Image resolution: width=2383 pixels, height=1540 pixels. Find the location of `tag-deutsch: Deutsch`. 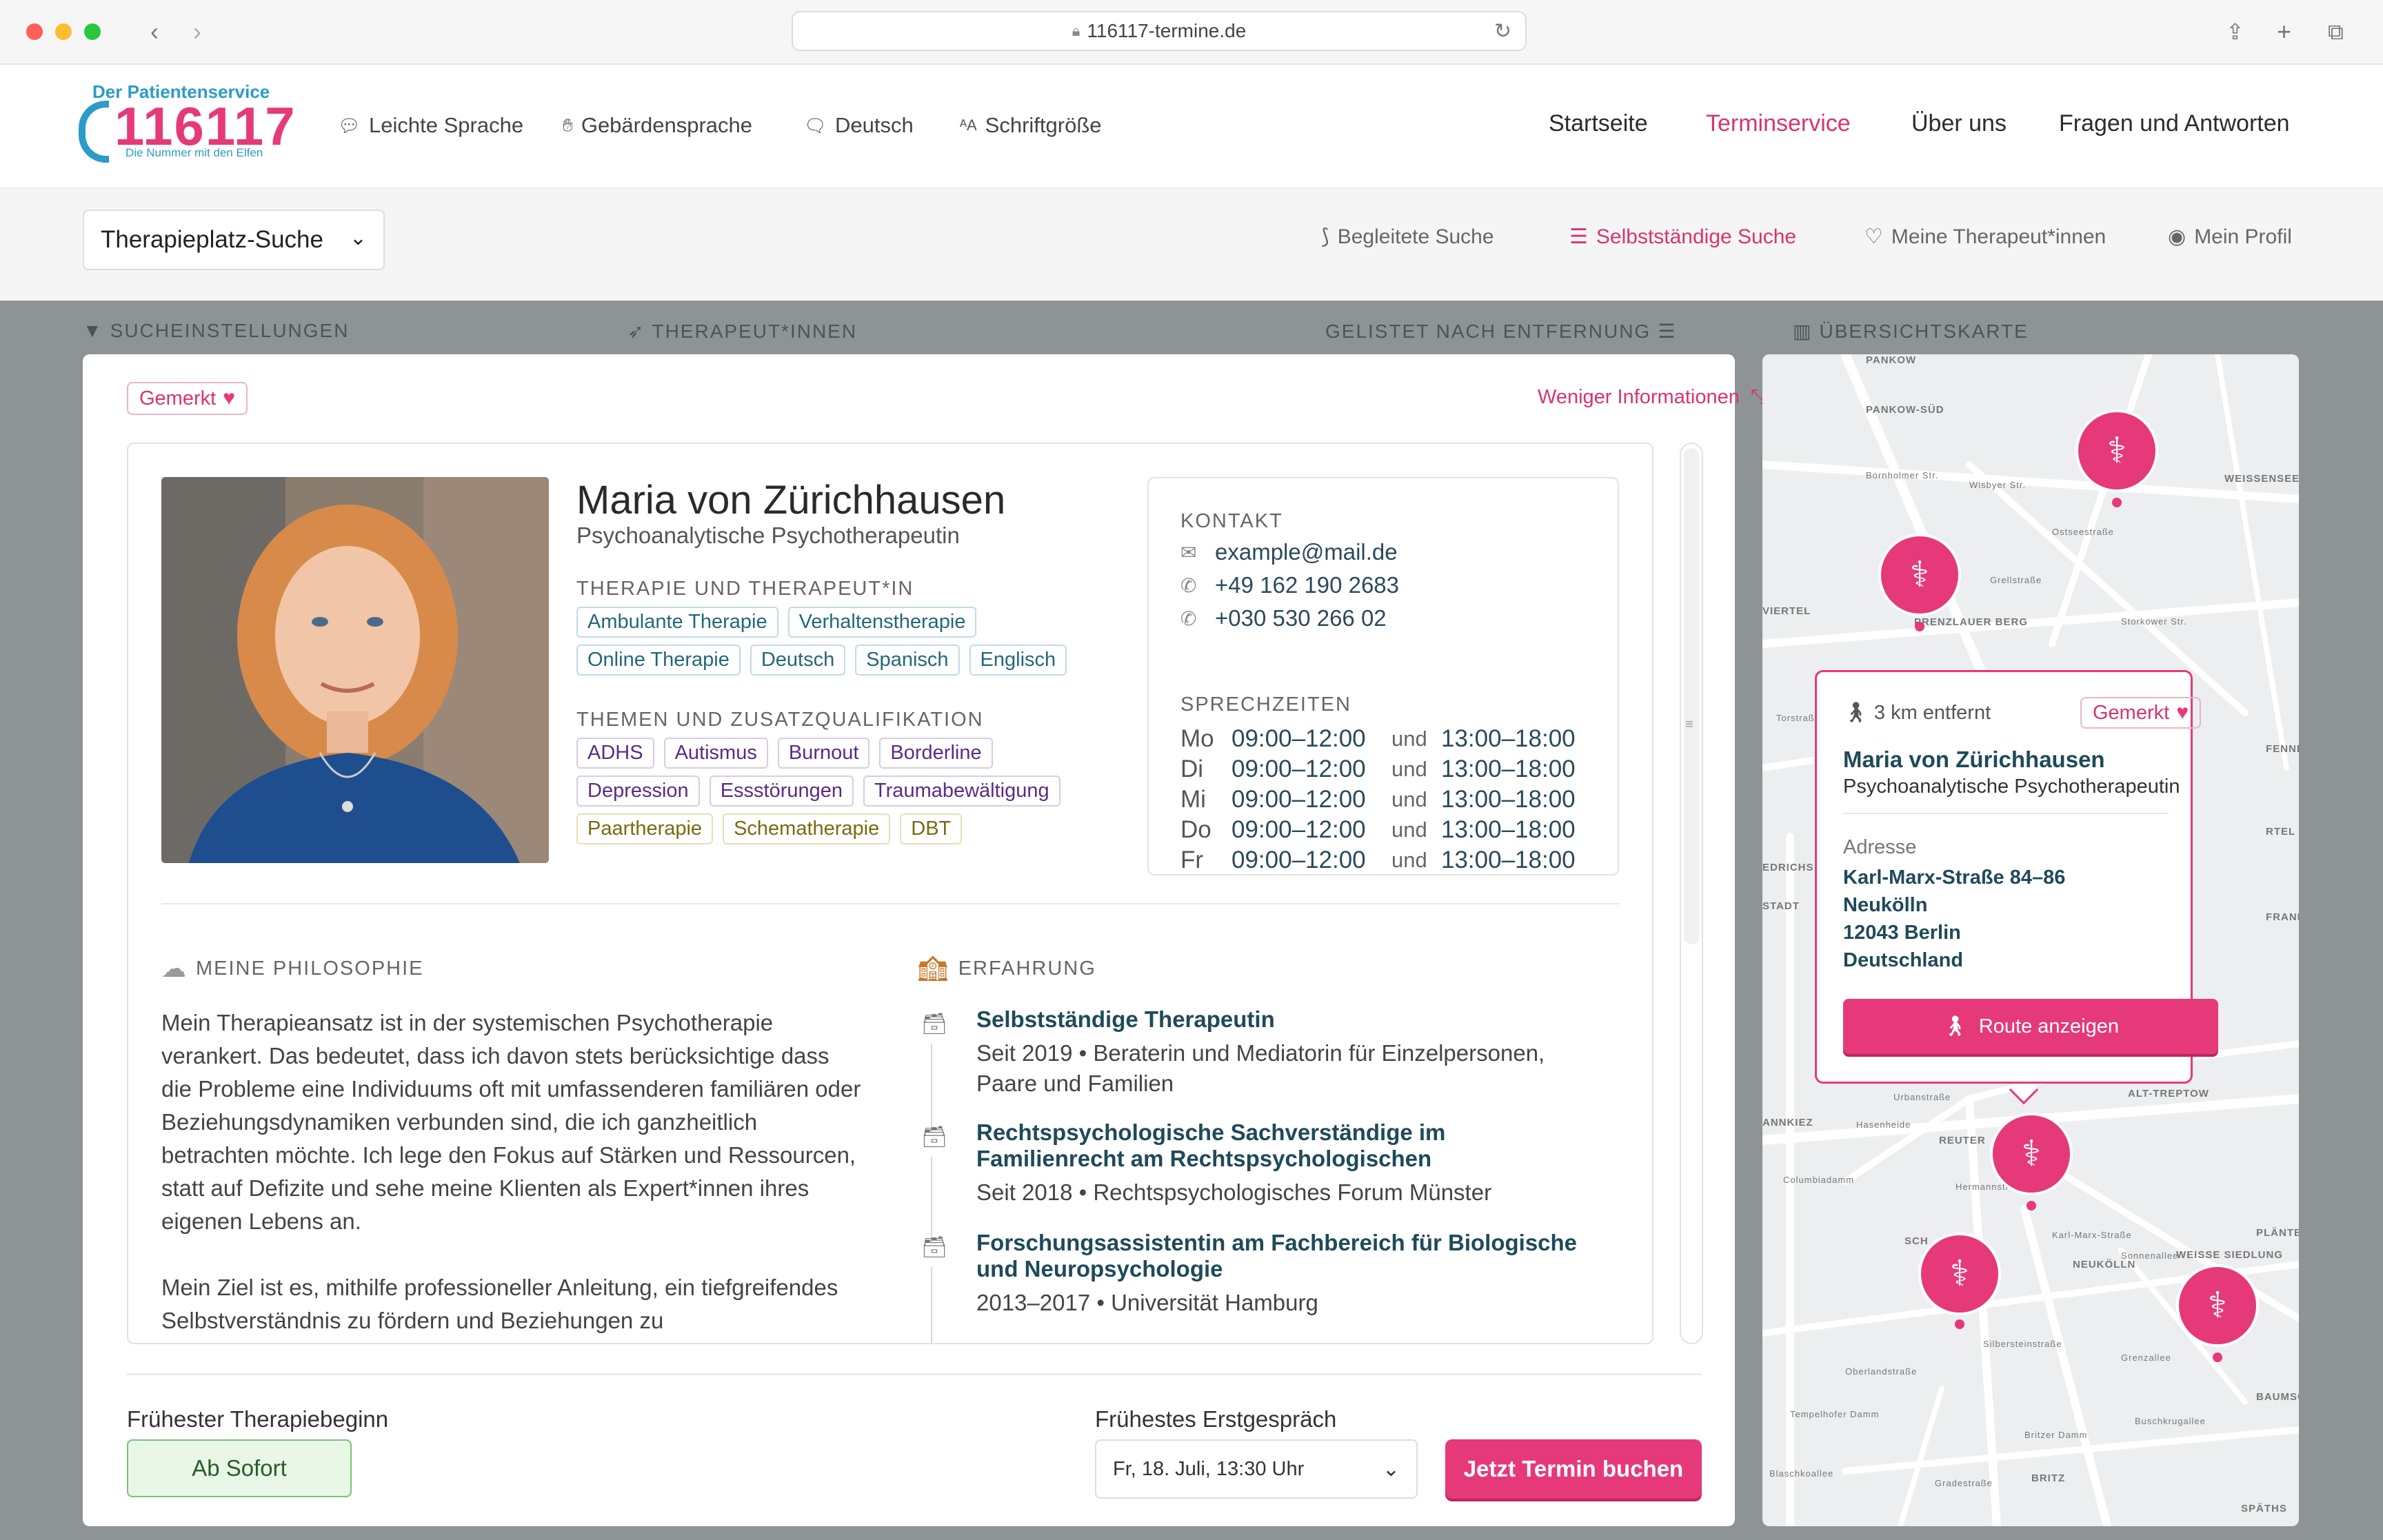

tag-deutsch: Deutsch is located at coordinates (798, 661).